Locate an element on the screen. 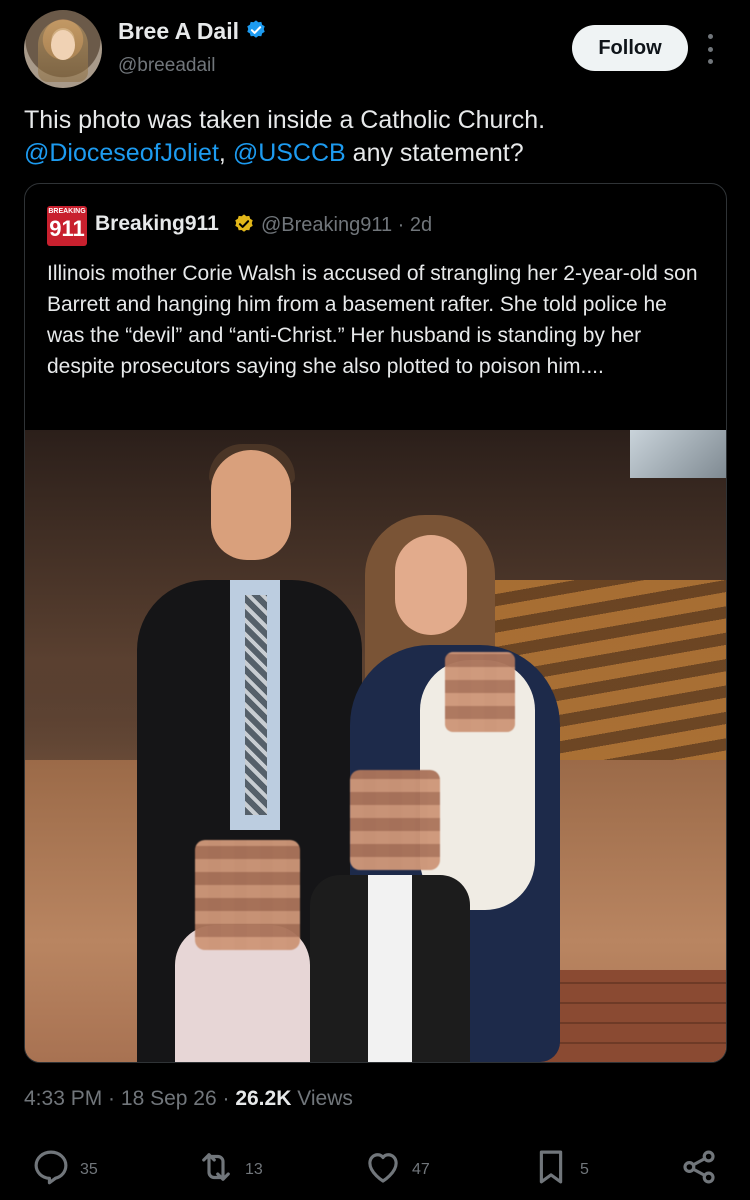 The height and width of the screenshot is (1200, 750). verified-badge-icon is located at coordinates (256, 33).